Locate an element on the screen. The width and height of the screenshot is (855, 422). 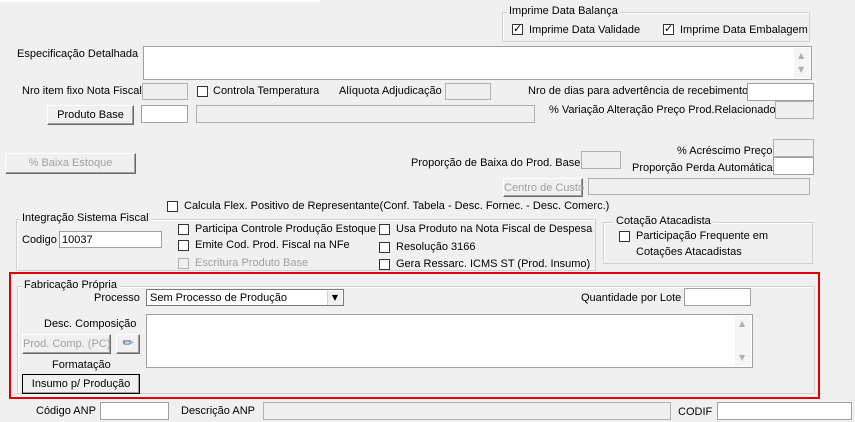
processo-label: Processo is located at coordinates (117, 298).